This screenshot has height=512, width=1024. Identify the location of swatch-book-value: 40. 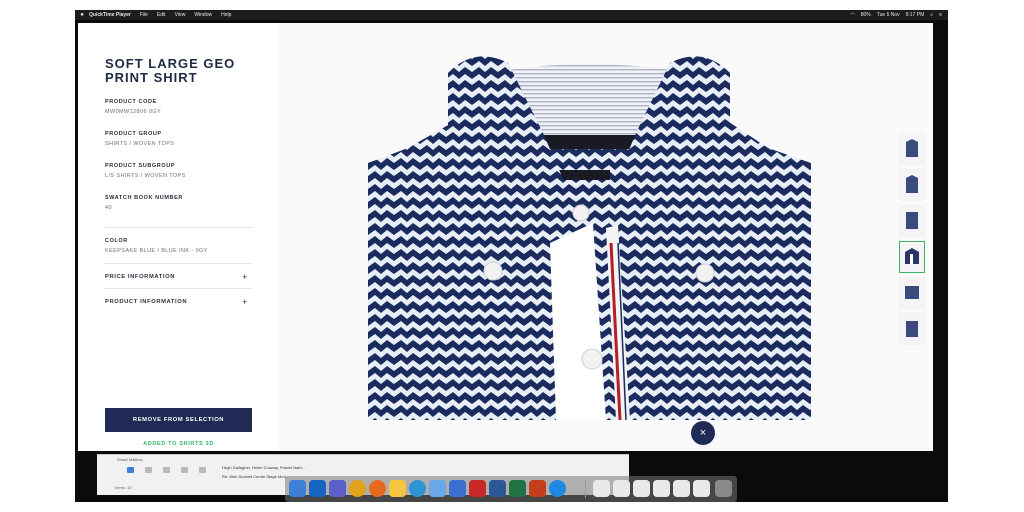
(108, 208).